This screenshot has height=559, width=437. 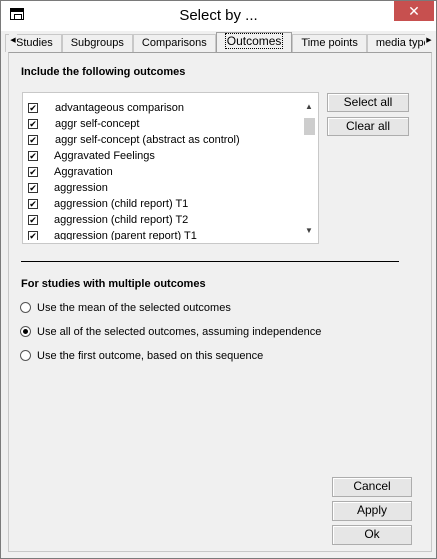 What do you see at coordinates (25, 355) in the screenshot?
I see `radio-first-outcome` at bounding box center [25, 355].